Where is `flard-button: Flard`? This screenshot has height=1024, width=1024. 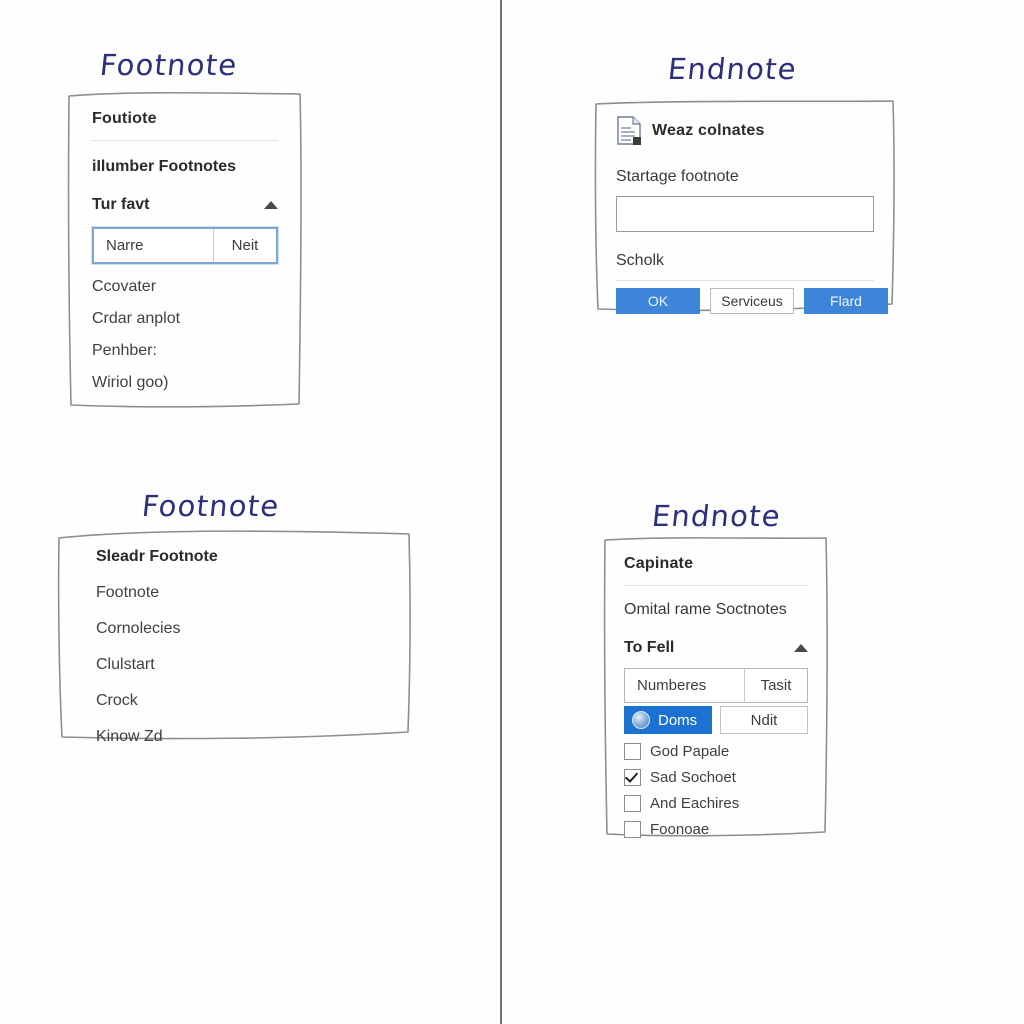 flard-button: Flard is located at coordinates (846, 301).